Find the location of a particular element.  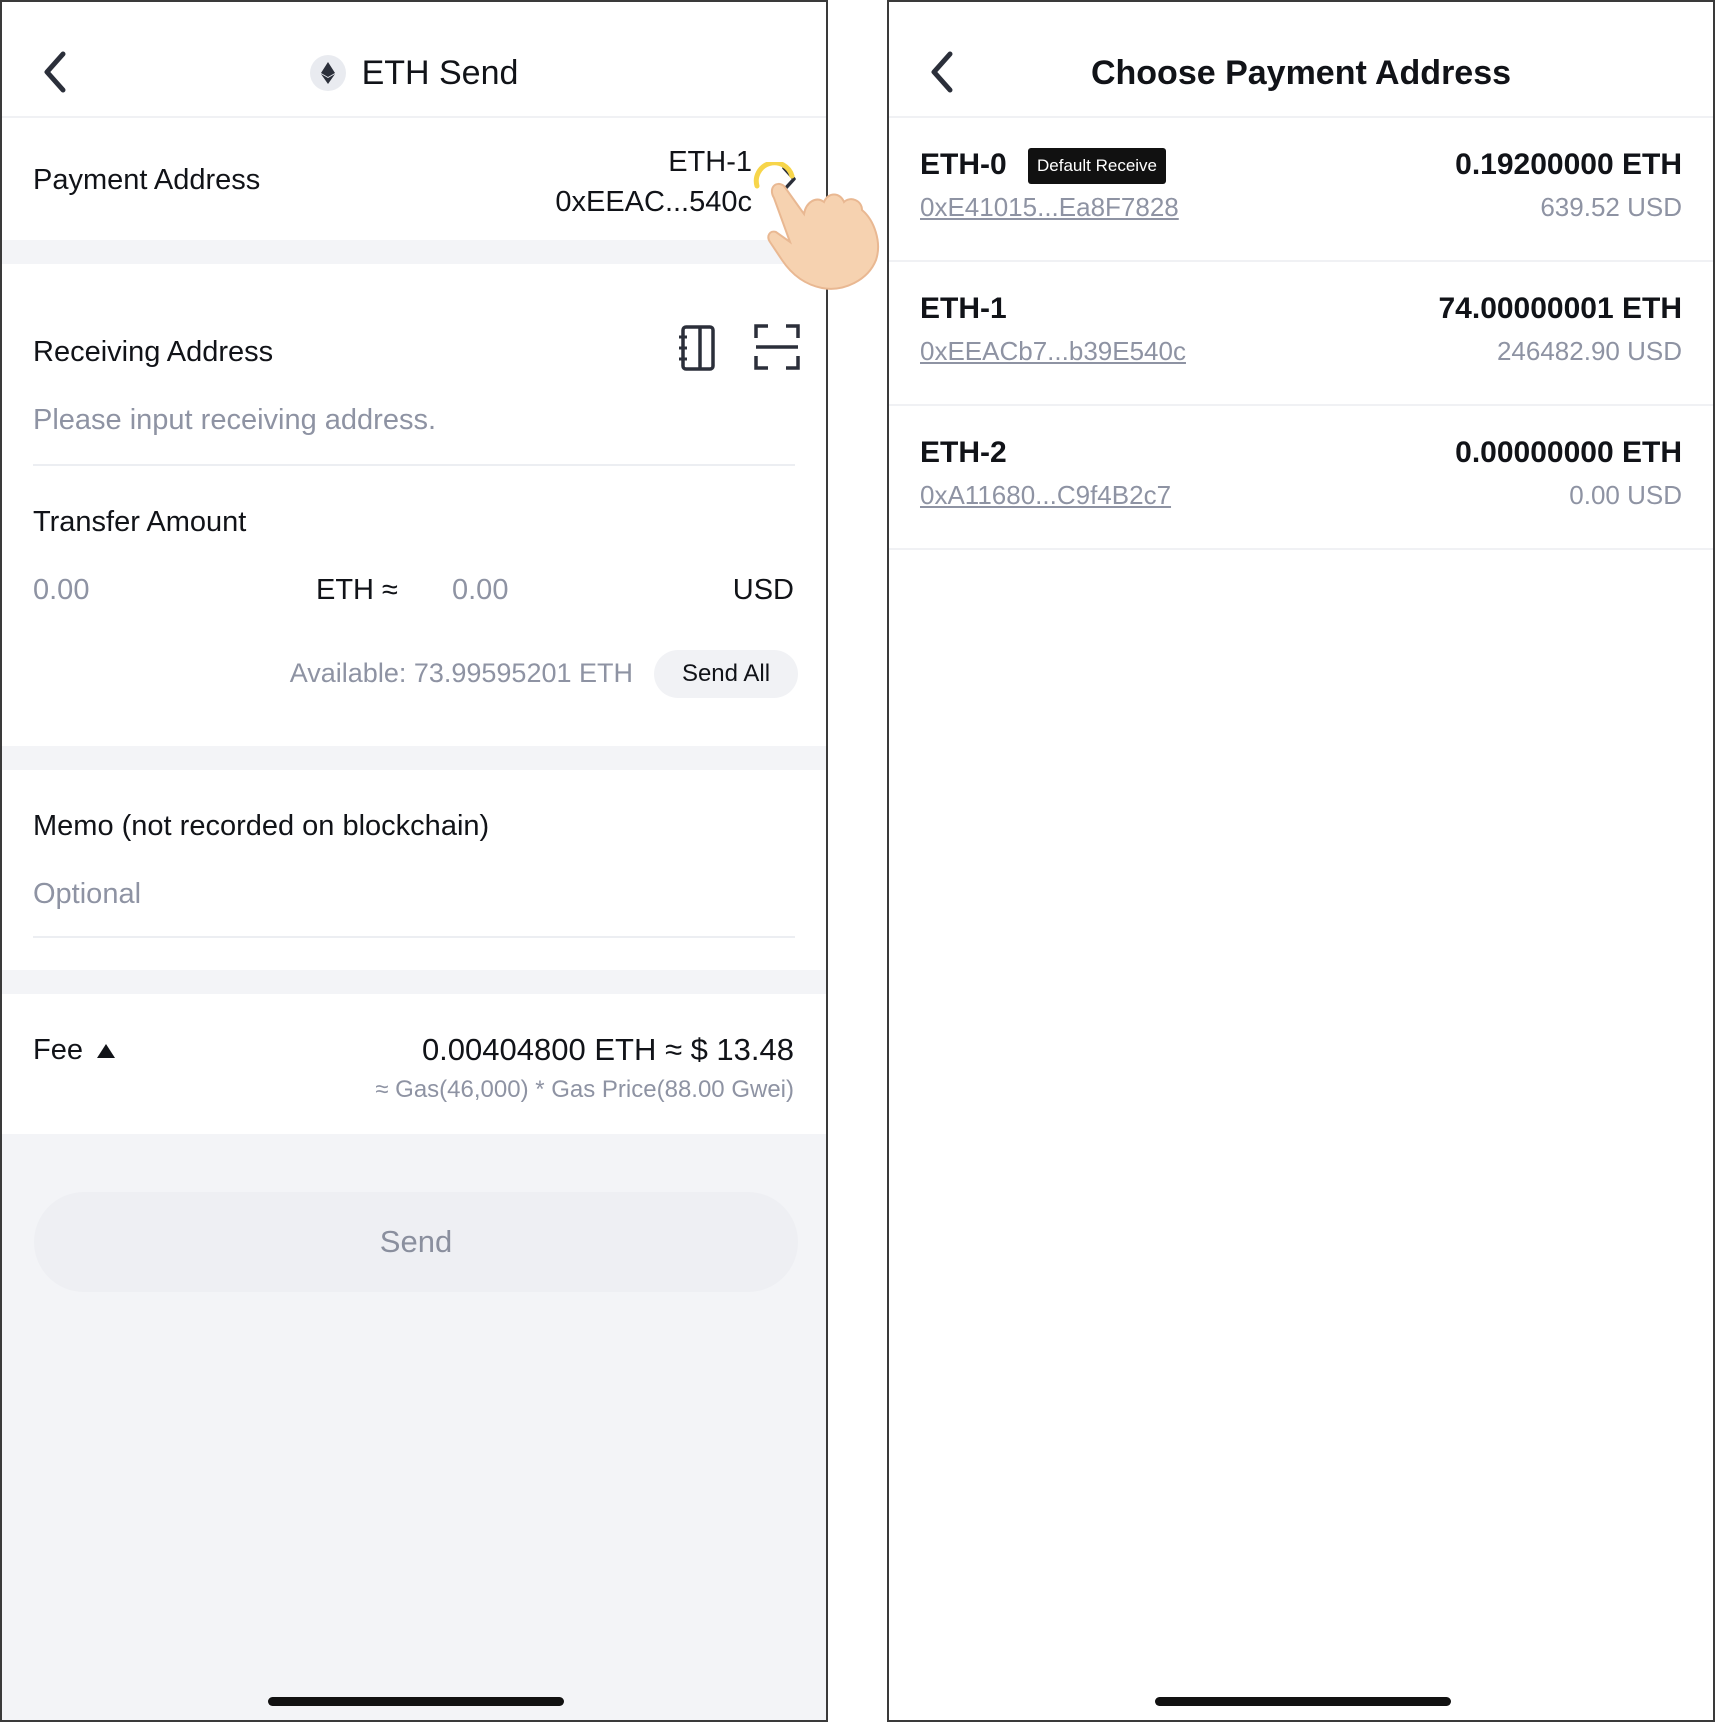

address-hash: 0xA11680...C9f4B2c7 is located at coordinates (1045, 495).